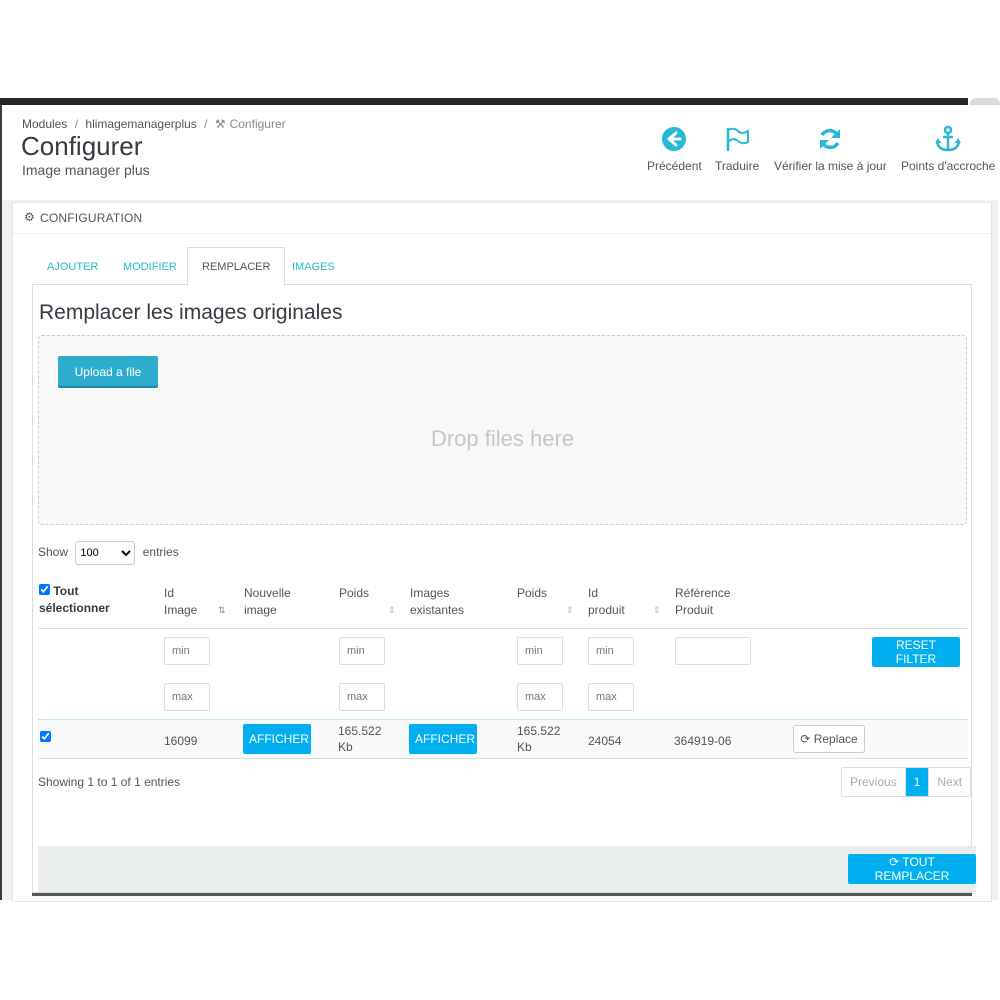  I want to click on anchor-icon, so click(948, 138).